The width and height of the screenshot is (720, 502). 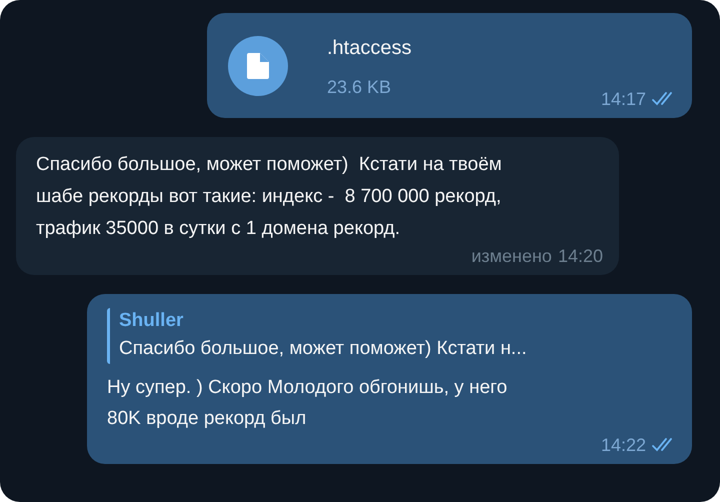 What do you see at coordinates (511, 256) in the screenshot?
I see `edited-label: изменено` at bounding box center [511, 256].